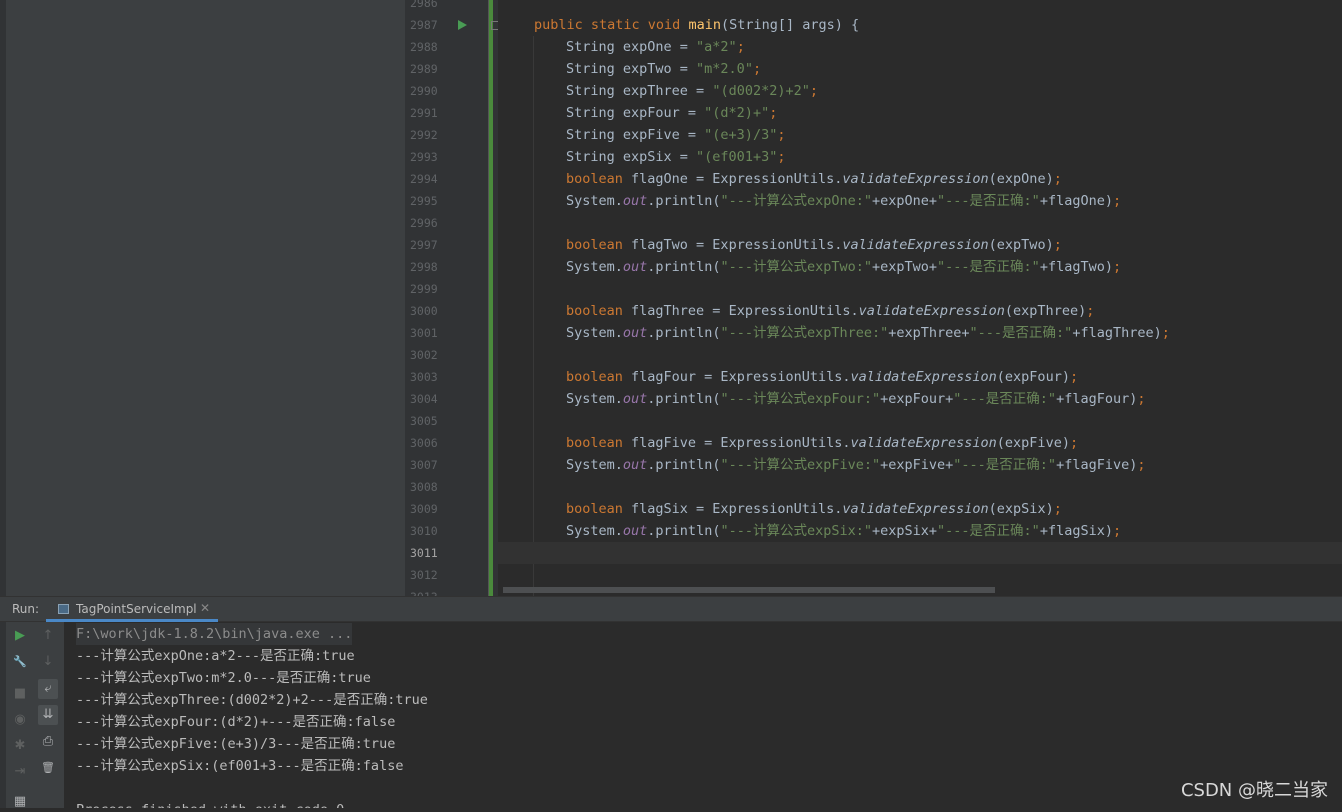  I want to click on watermark: CSDN @晓二当家, so click(1254, 790).